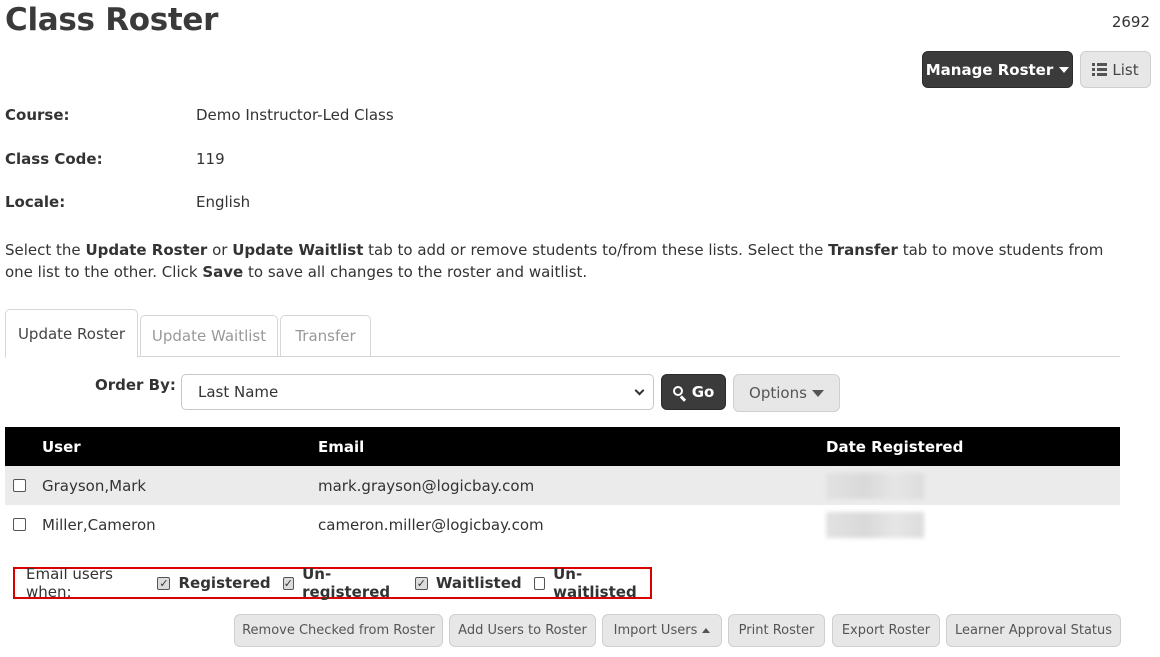  Describe the element at coordinates (776, 630) in the screenshot. I see `print-roster-button: Print Roster` at that location.